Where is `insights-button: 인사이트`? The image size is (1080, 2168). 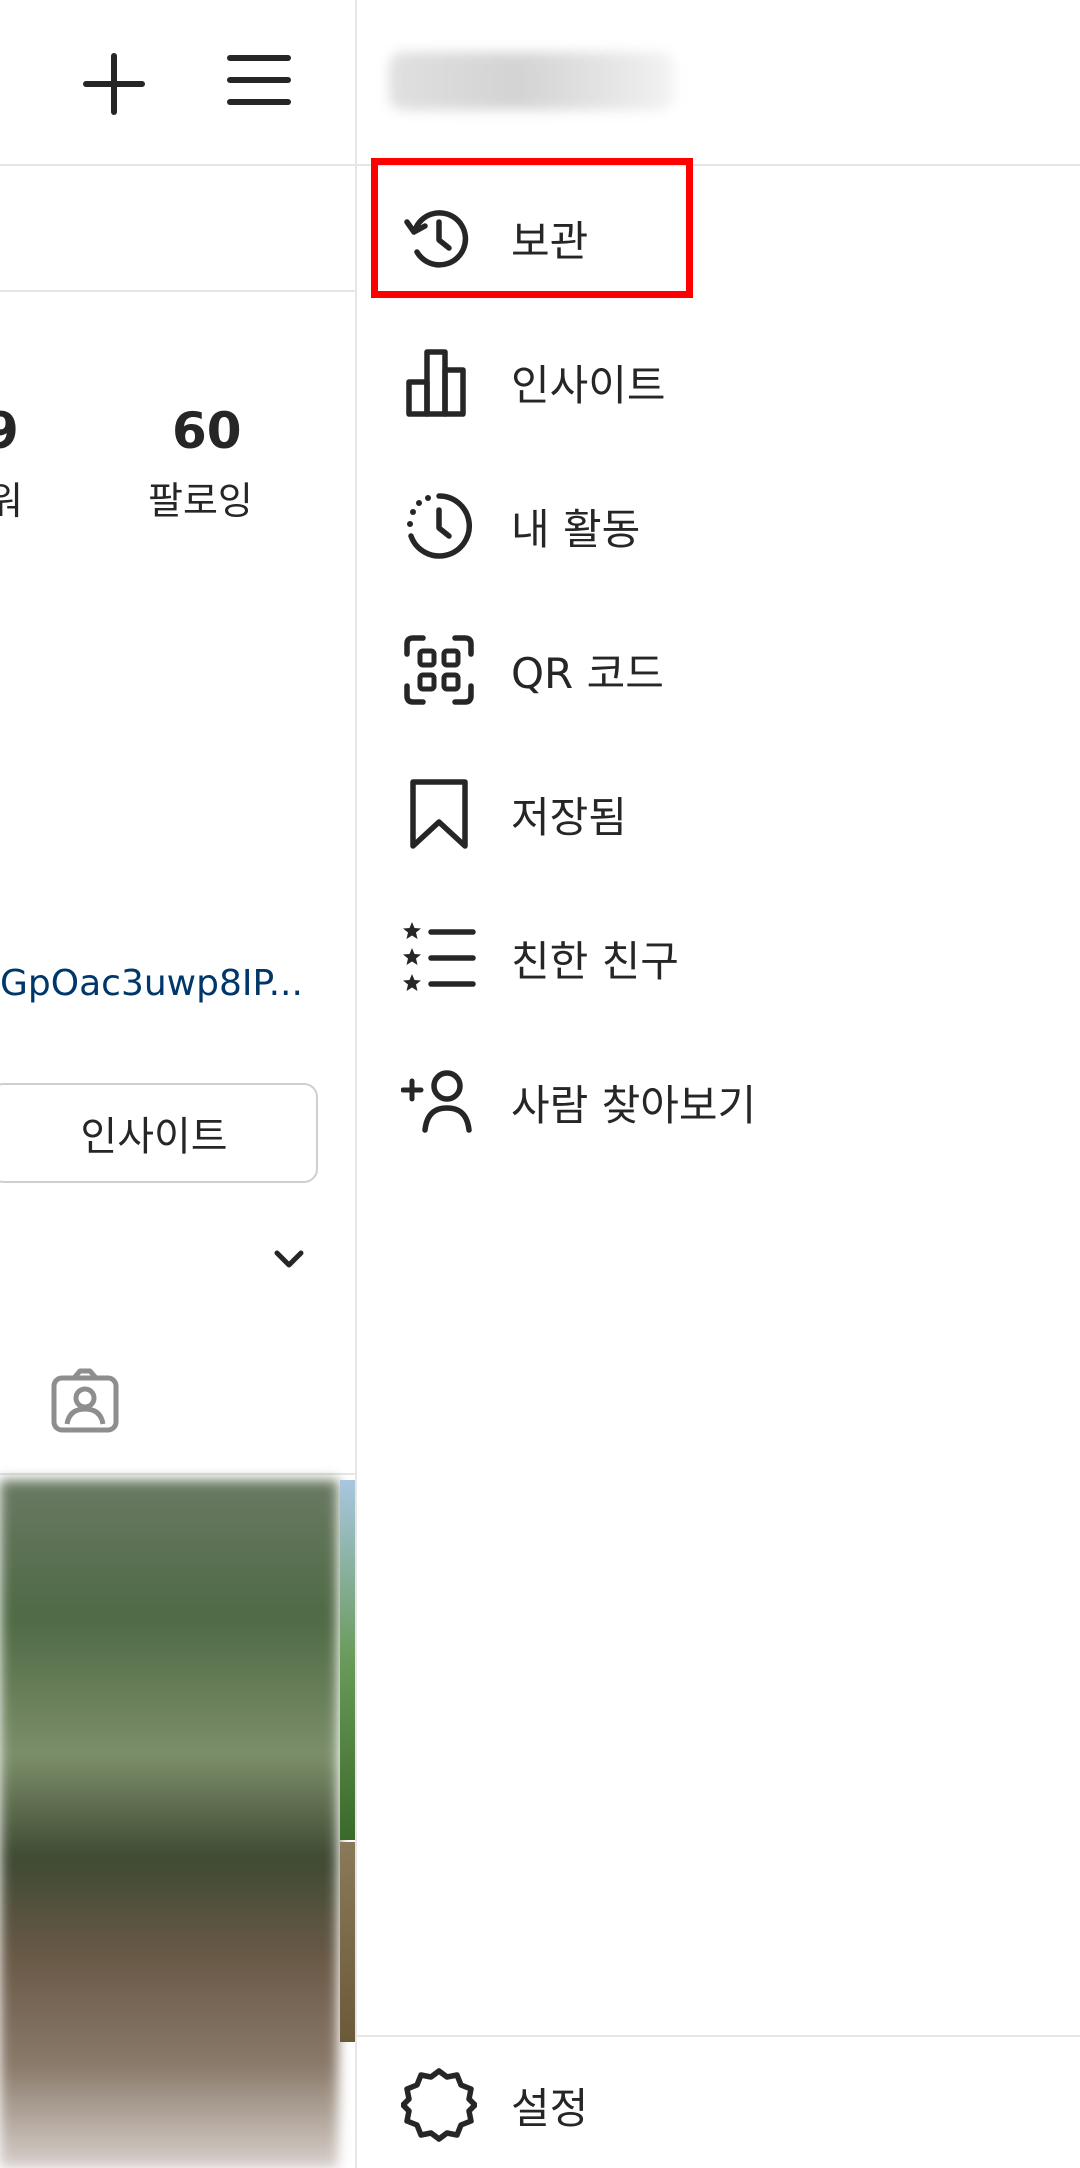
insights-button: 인사이트 is located at coordinates (159, 1133).